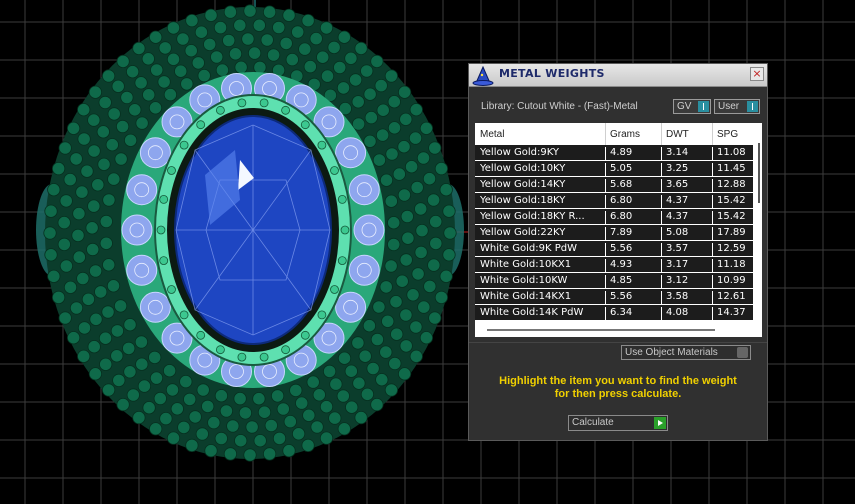  What do you see at coordinates (523, 200) in the screenshot?
I see `metal-name: Yellow Gold:18KY` at bounding box center [523, 200].